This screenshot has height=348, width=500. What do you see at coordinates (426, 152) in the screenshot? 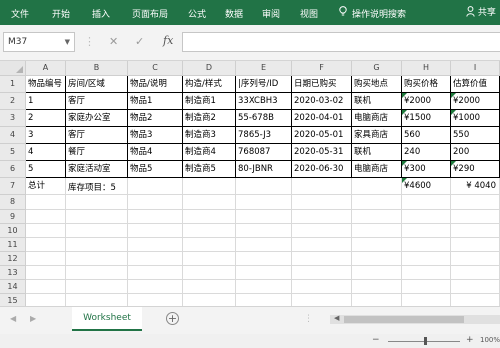
I see `cell-h5: 240` at bounding box center [426, 152].